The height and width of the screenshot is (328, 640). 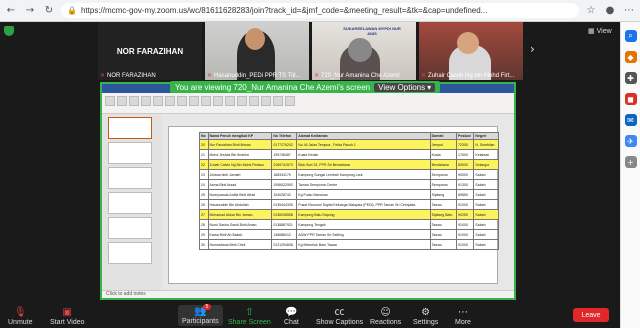 I want to click on table-cell: Juliana binti Jumatri, so click(x=240, y=174).